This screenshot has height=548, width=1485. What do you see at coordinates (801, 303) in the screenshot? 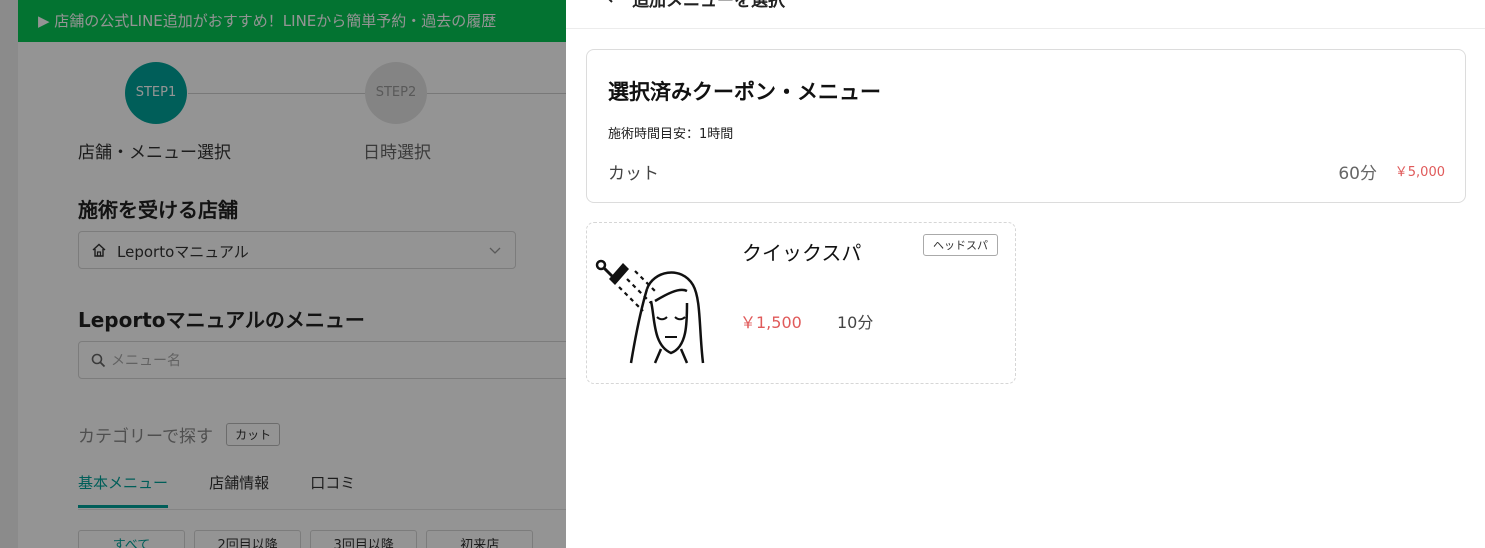
I see `menu-option-card: クイックスパ ヘッドスパ ￥1,500 10分` at bounding box center [801, 303].